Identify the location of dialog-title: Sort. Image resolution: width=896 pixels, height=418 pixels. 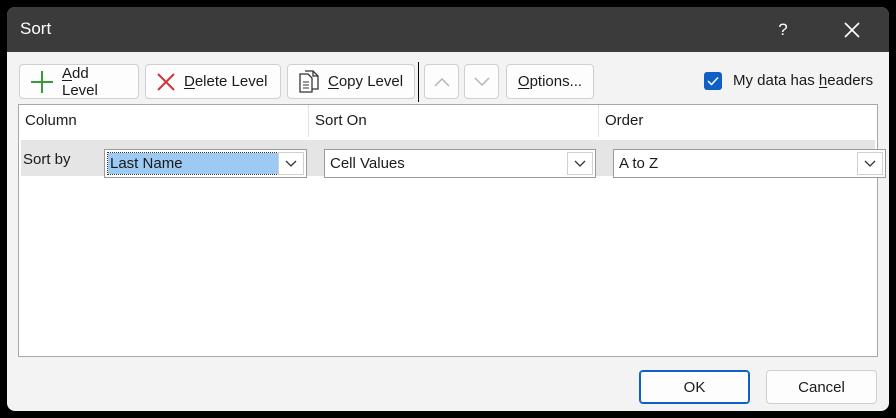
(36, 28).